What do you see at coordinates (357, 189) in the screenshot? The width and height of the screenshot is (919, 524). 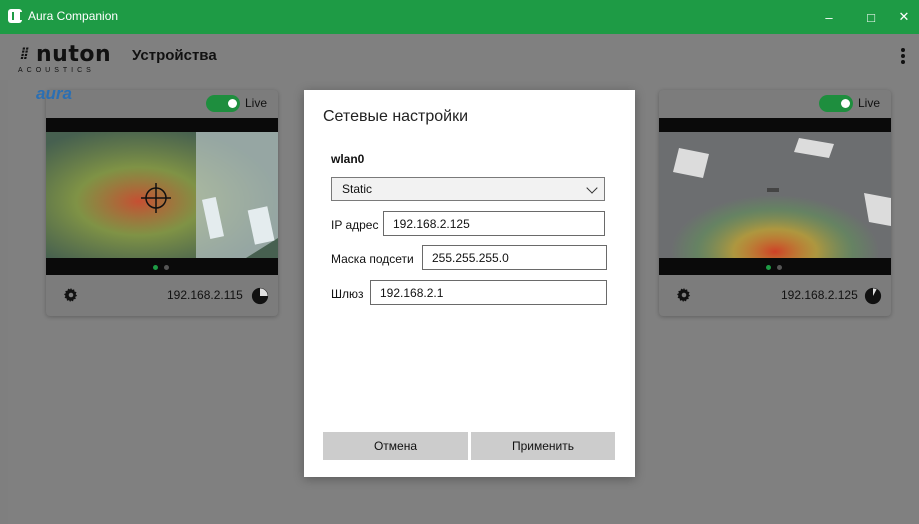 I see `mode-select-value: Static` at bounding box center [357, 189].